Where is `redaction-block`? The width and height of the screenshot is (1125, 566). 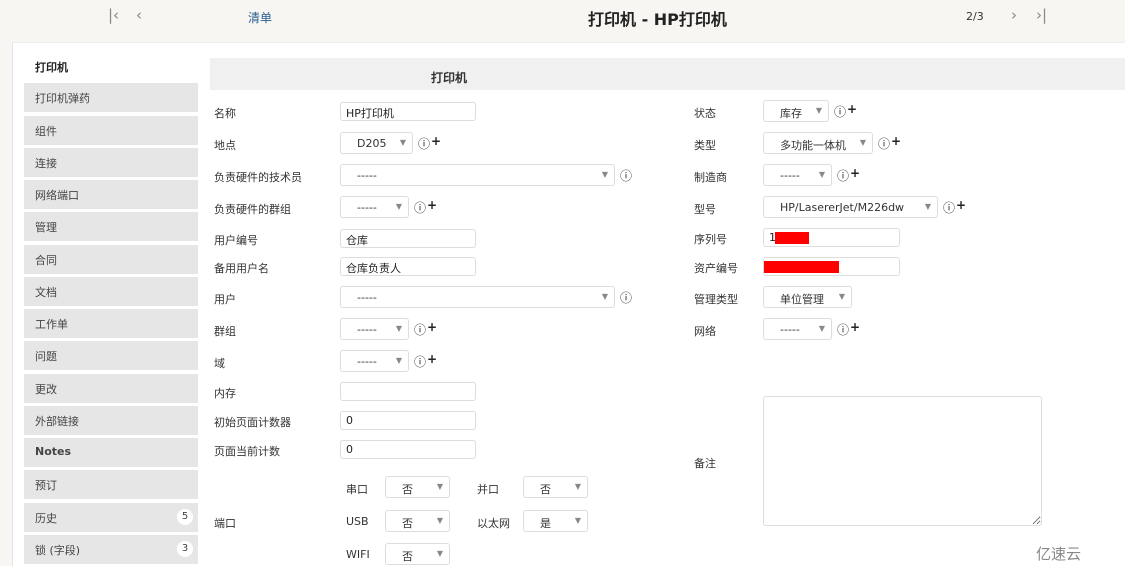 redaction-block is located at coordinates (792, 238).